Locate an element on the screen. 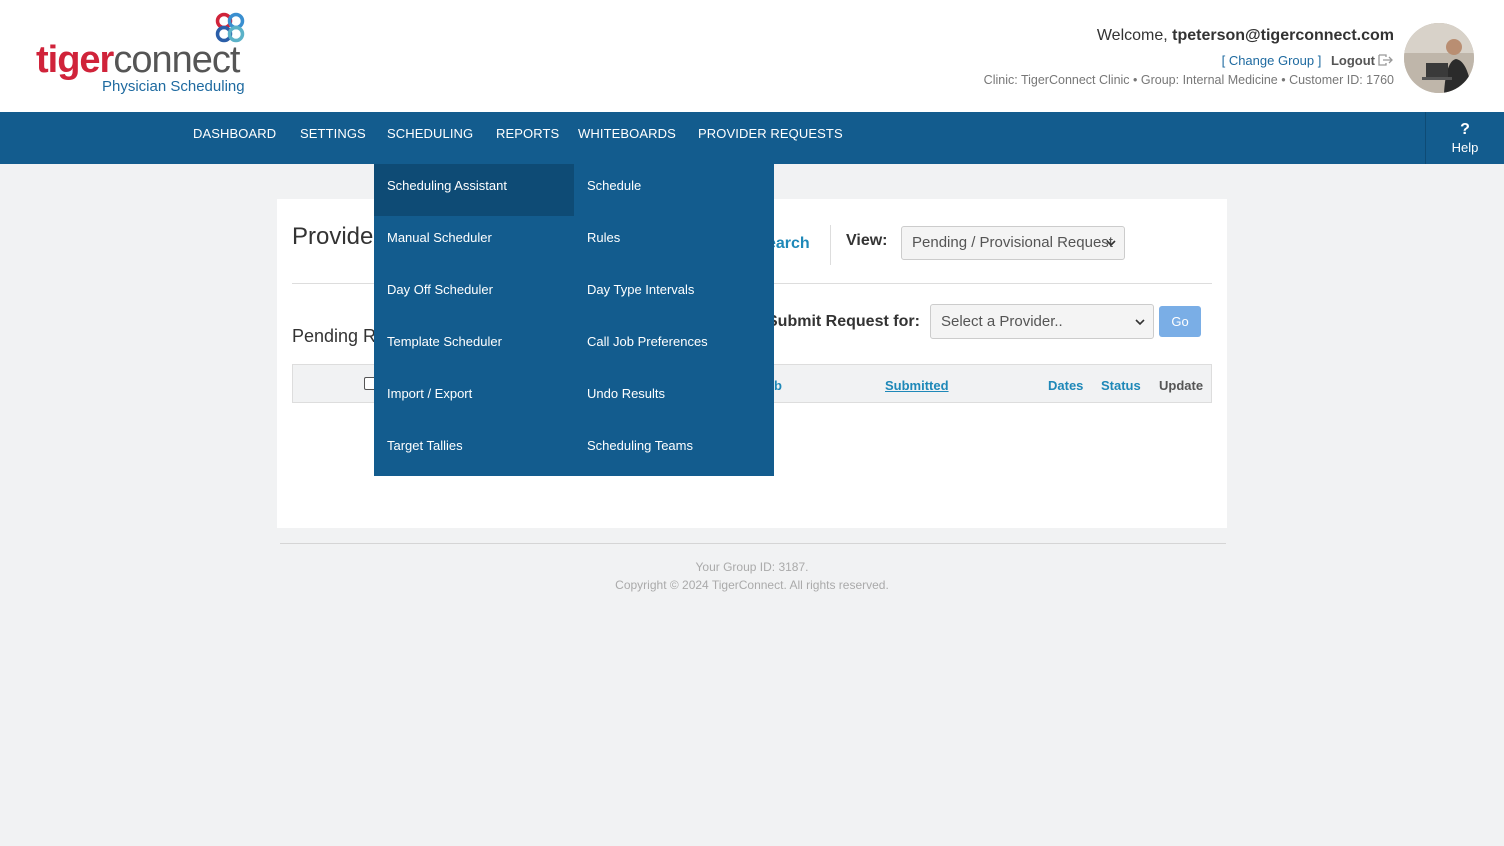  menu-item-scheduling-assistant: Scheduling Assistant is located at coordinates (474, 190).